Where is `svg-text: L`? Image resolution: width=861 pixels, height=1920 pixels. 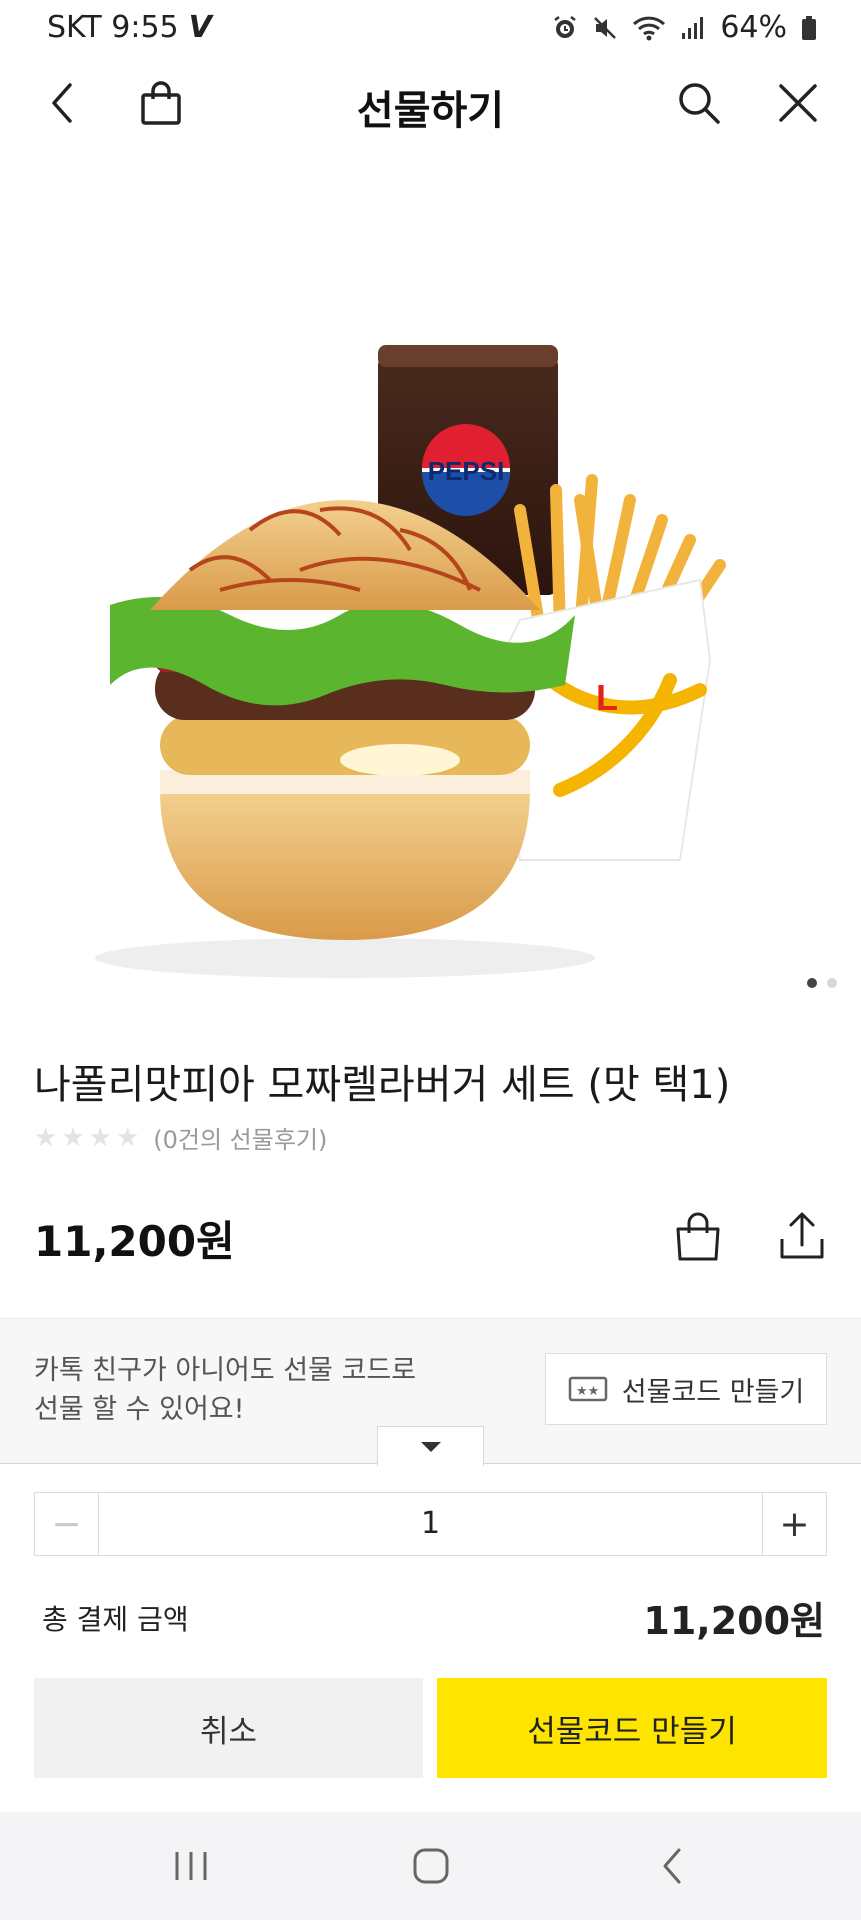 svg-text: L is located at coordinates (607, 697).